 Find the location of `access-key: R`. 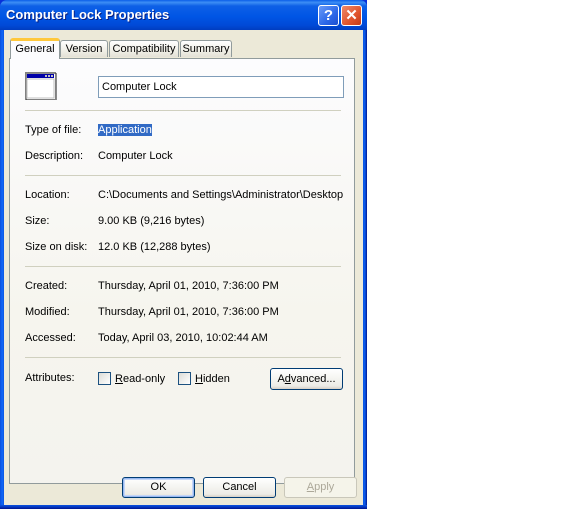

access-key: R is located at coordinates (119, 379).